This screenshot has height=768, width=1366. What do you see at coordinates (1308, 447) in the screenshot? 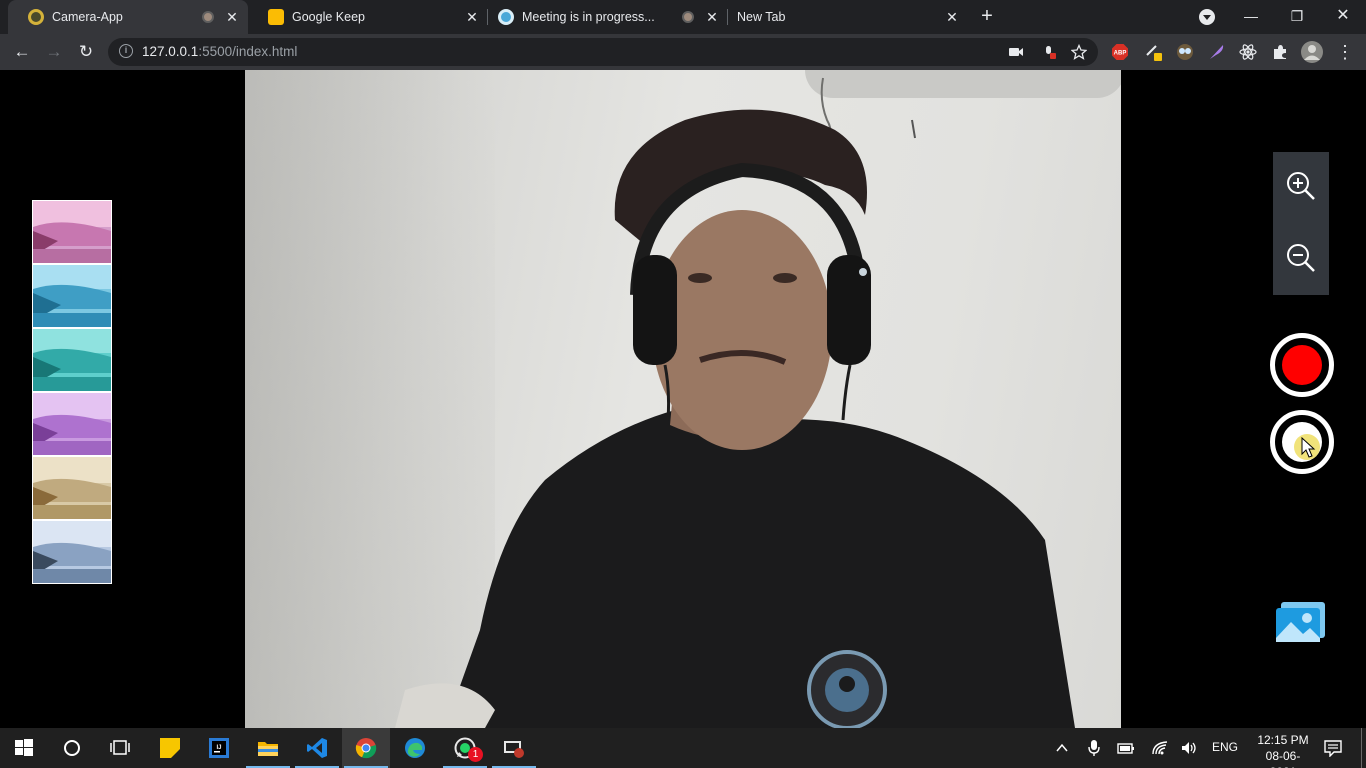
I see `mouse-cursor-icon` at bounding box center [1308, 447].